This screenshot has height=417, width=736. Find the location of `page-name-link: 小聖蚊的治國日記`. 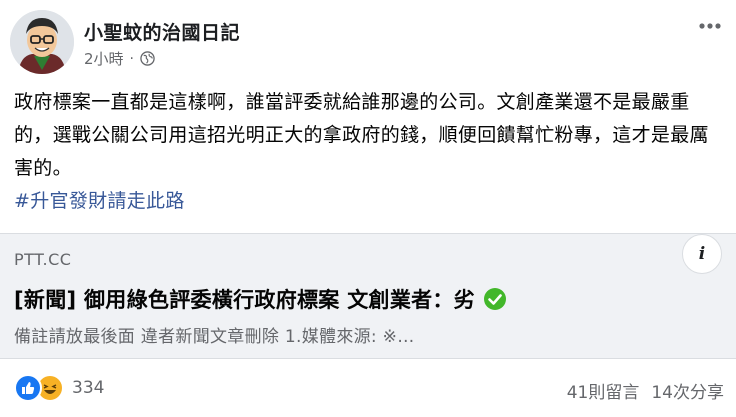

page-name-link: 小聖蚊的治國日記 is located at coordinates (162, 31).